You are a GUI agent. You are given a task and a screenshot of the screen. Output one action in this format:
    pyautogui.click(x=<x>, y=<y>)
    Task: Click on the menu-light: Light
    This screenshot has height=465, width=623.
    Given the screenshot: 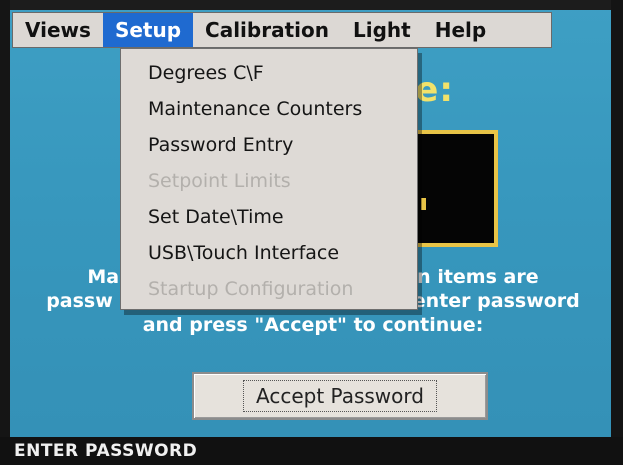 What is the action you would take?
    pyautogui.click(x=382, y=30)
    